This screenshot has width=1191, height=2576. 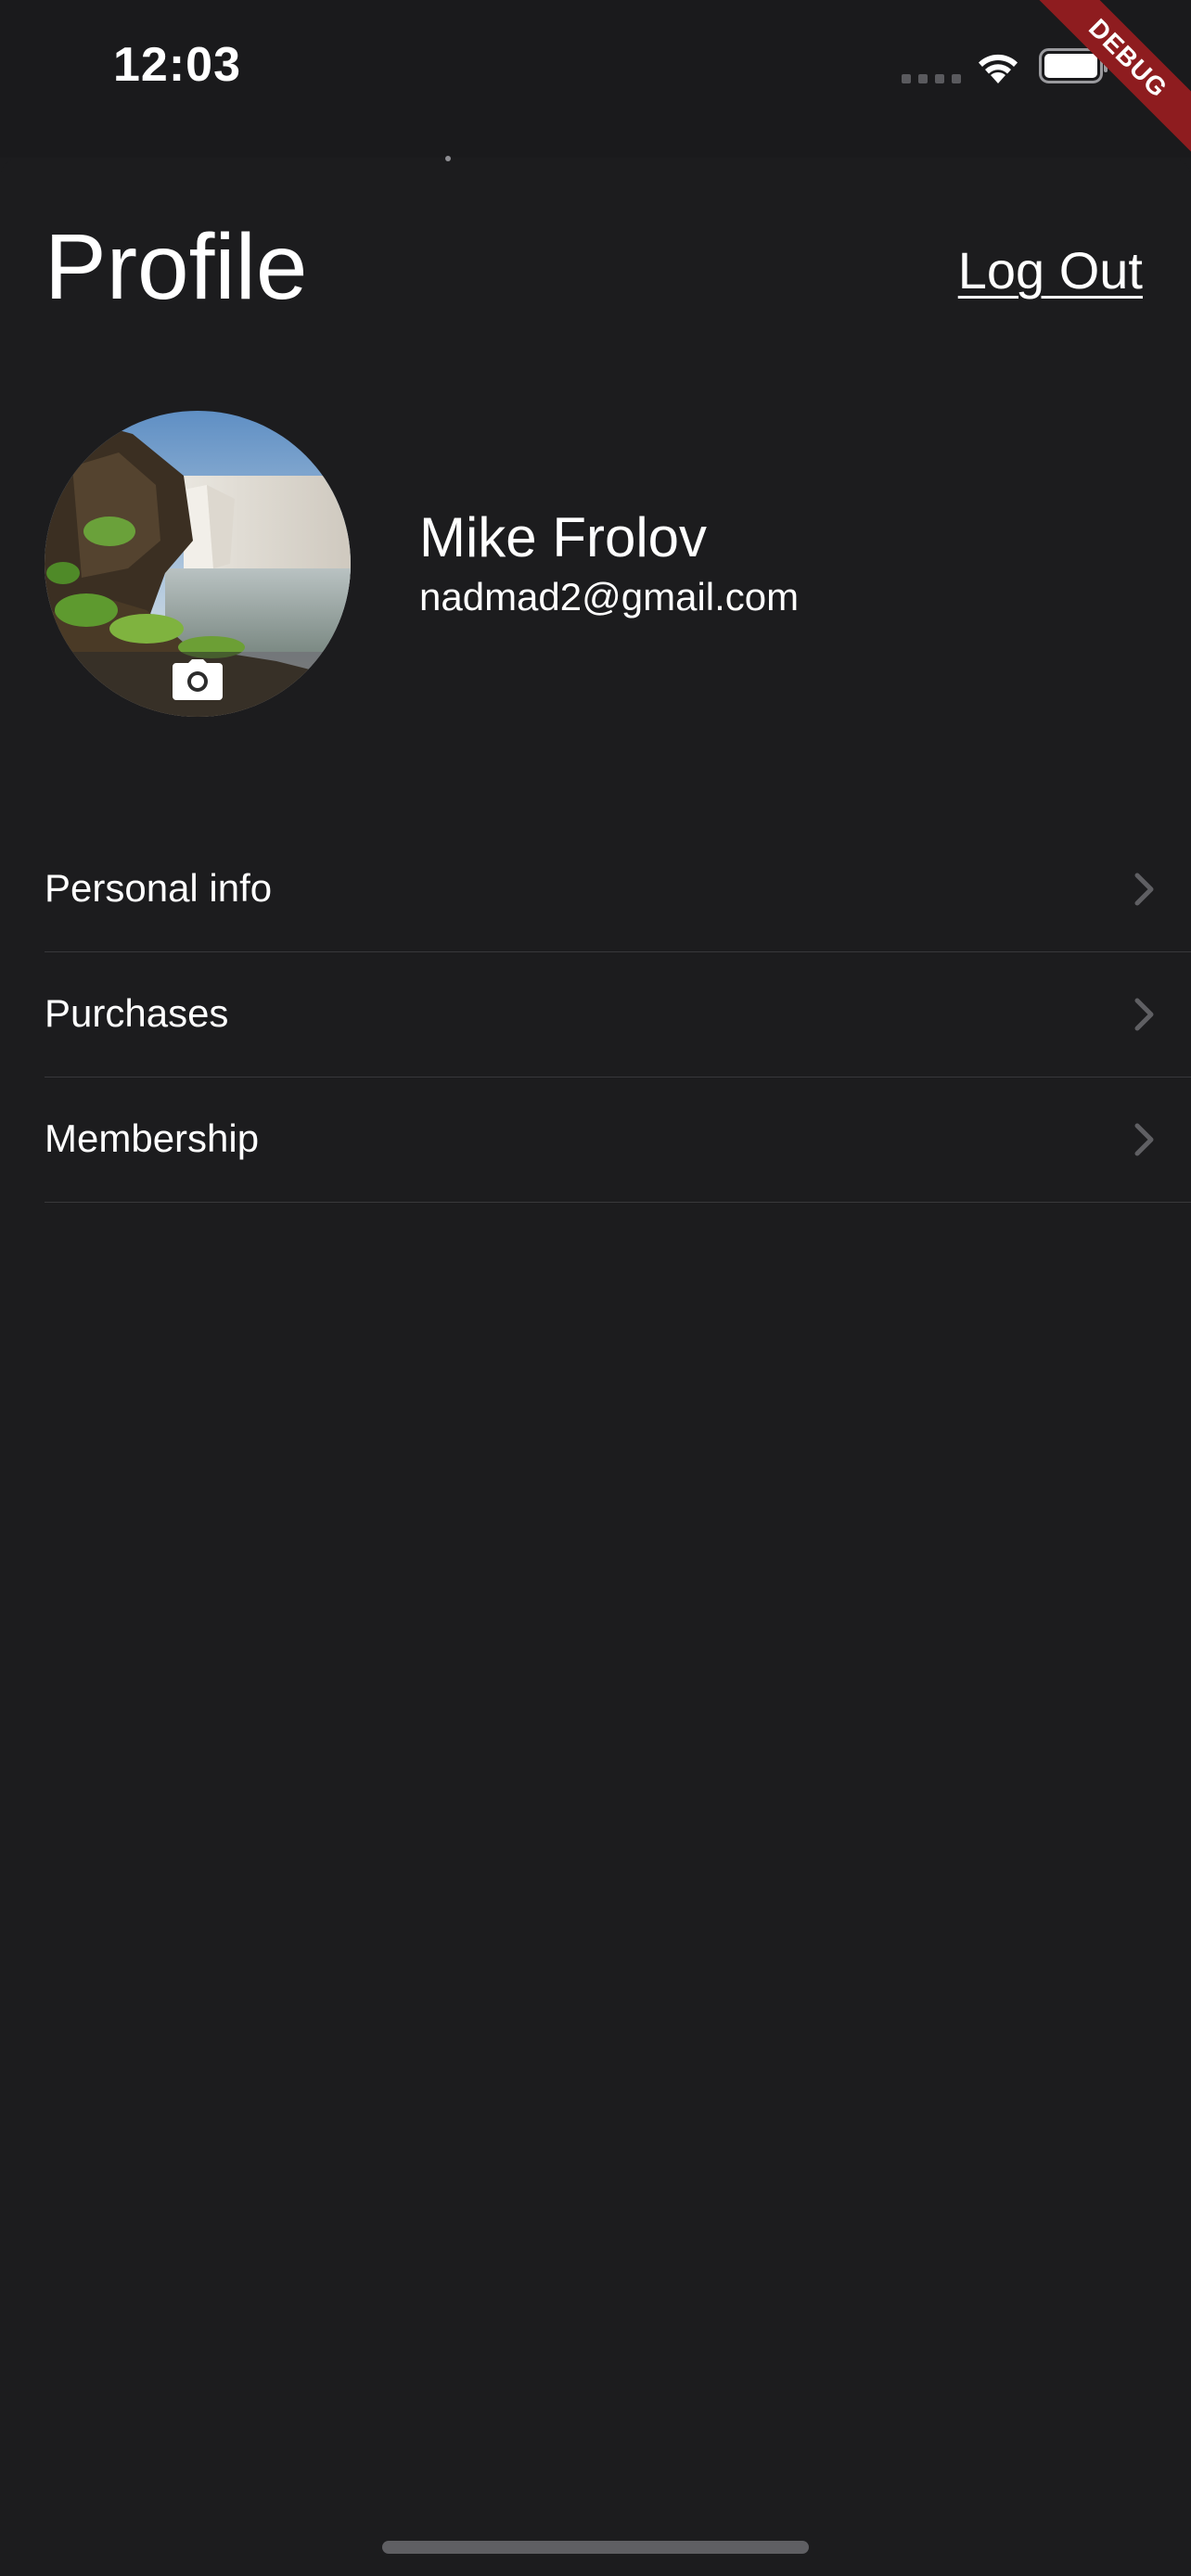 I want to click on menu-item-purchases: Purchases, so click(x=618, y=1015).